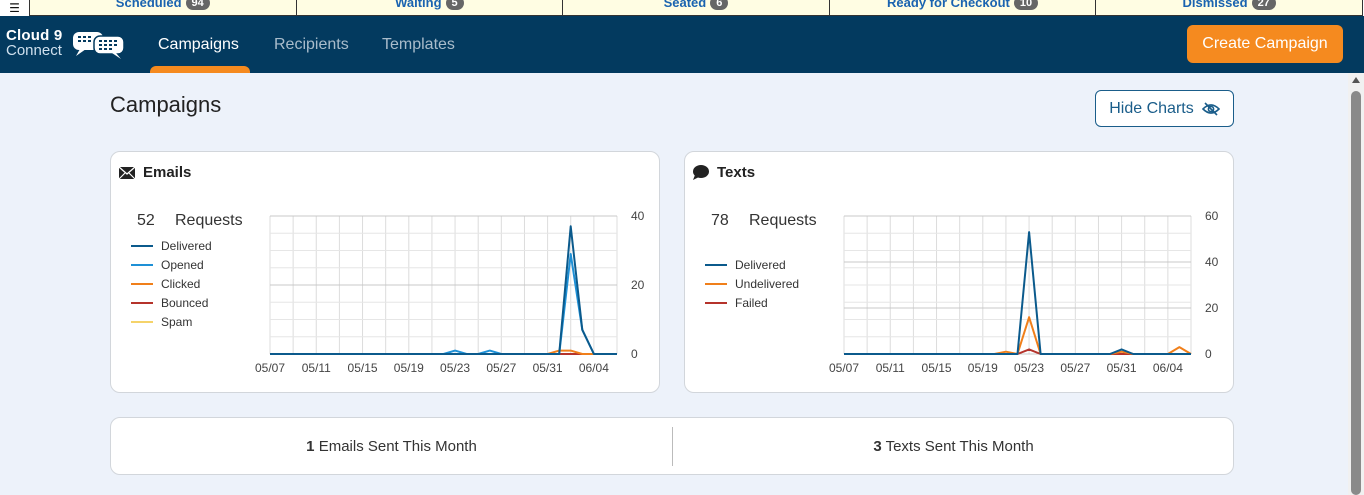 The height and width of the screenshot is (495, 1364). Describe the element at coordinates (1026, 5) in the screenshot. I see `status-count-badge: 10` at that location.